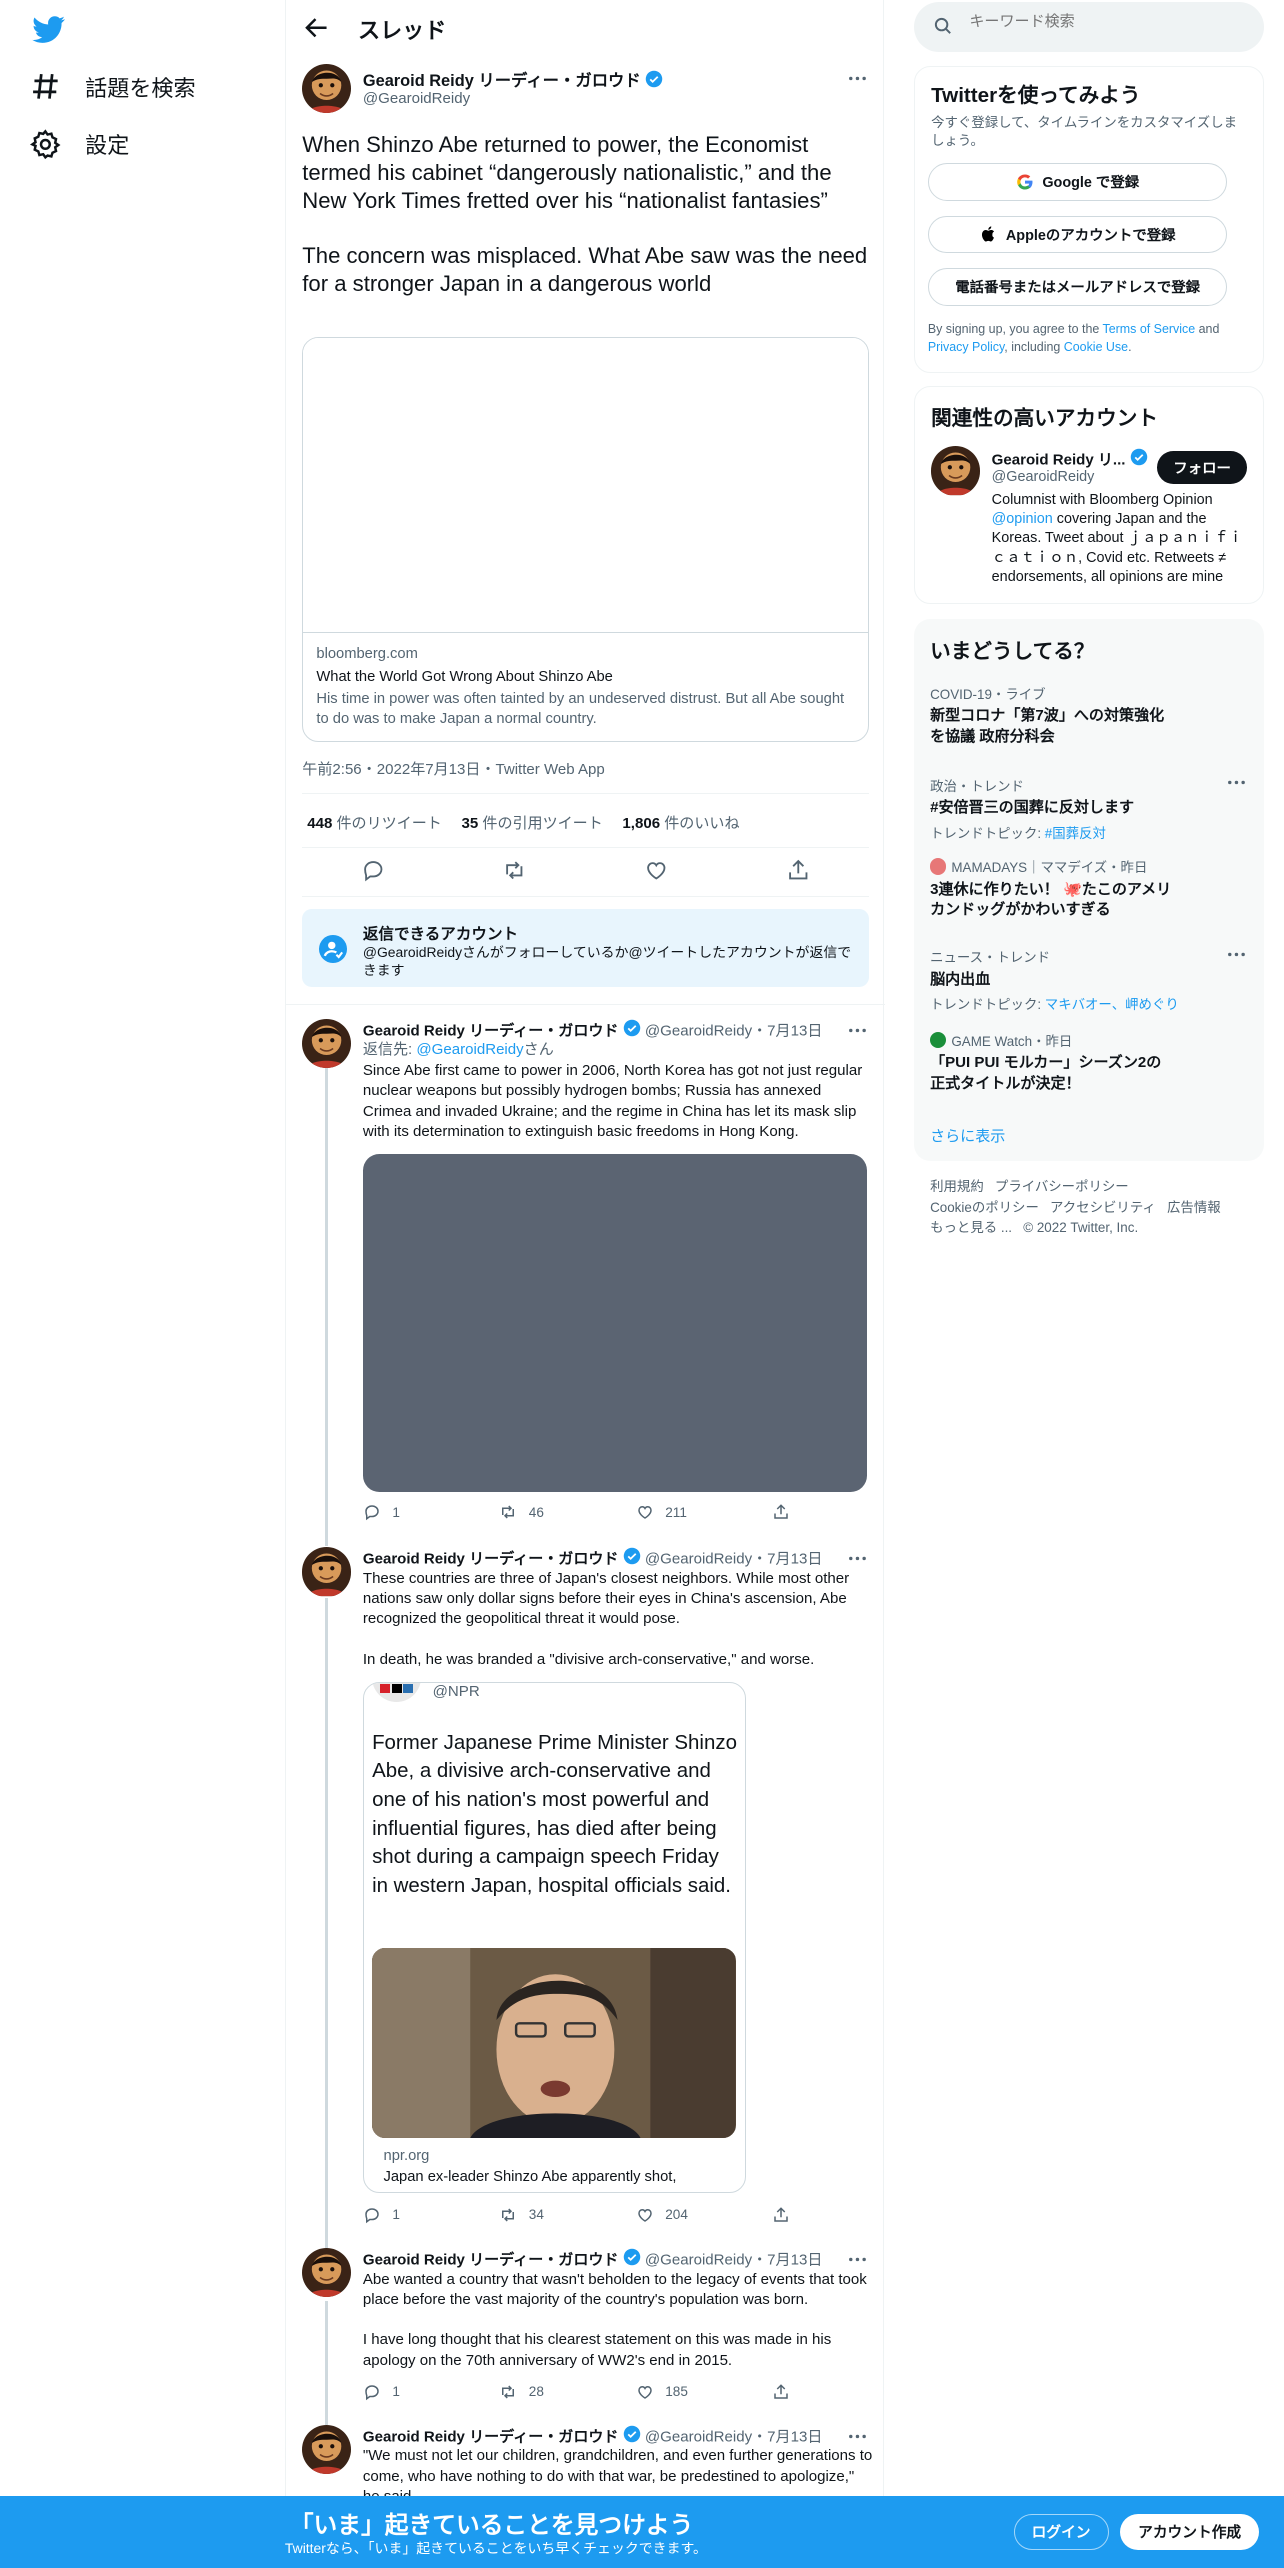  What do you see at coordinates (1202, 468) in the screenshot?
I see `follow-button: フォロー` at bounding box center [1202, 468].